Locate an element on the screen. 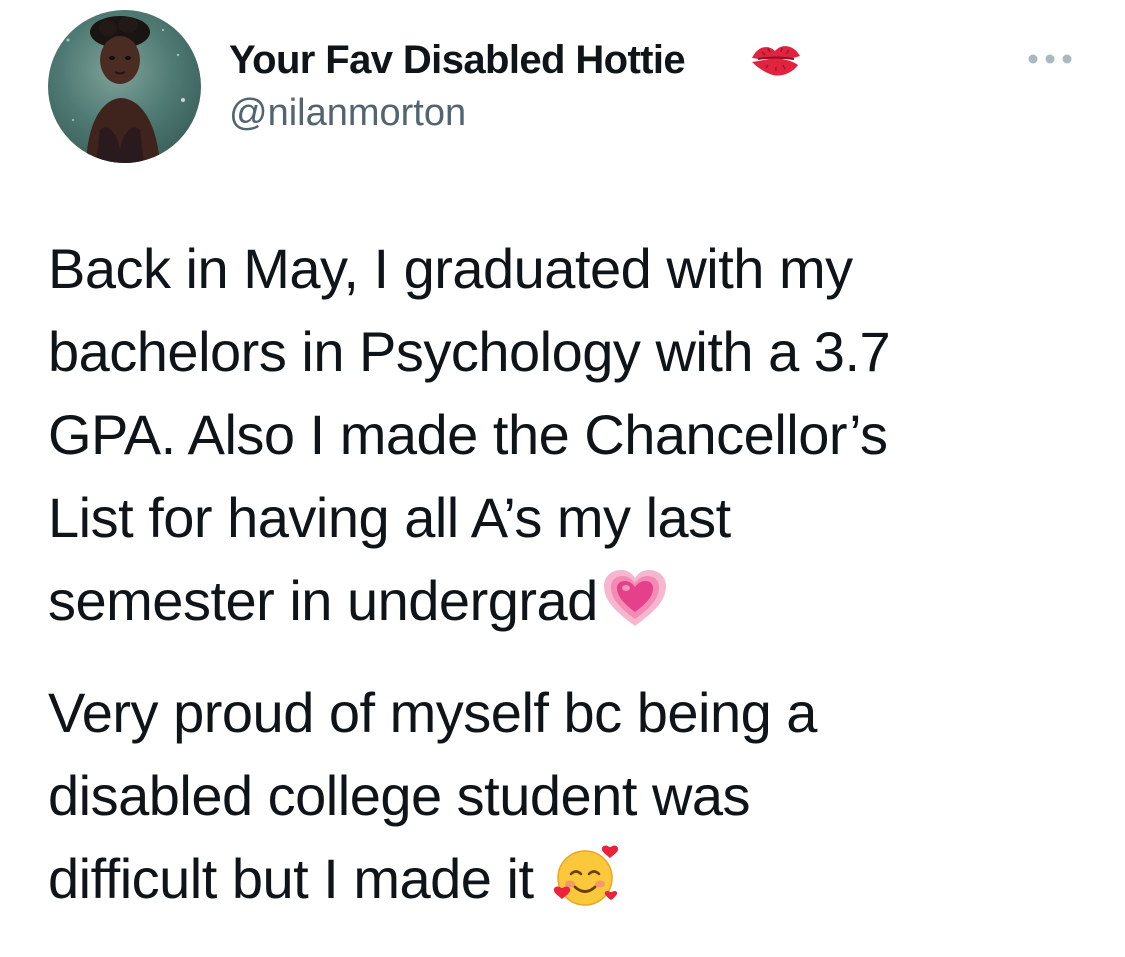 The image size is (1125, 957). more-horizontal-icon is located at coordinates (1050, 59).